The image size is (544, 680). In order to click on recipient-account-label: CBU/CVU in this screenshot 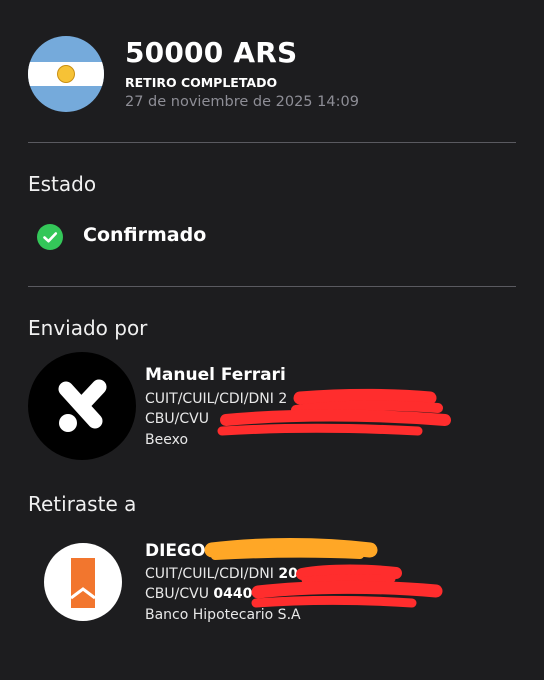, I will do `click(177, 594)`.